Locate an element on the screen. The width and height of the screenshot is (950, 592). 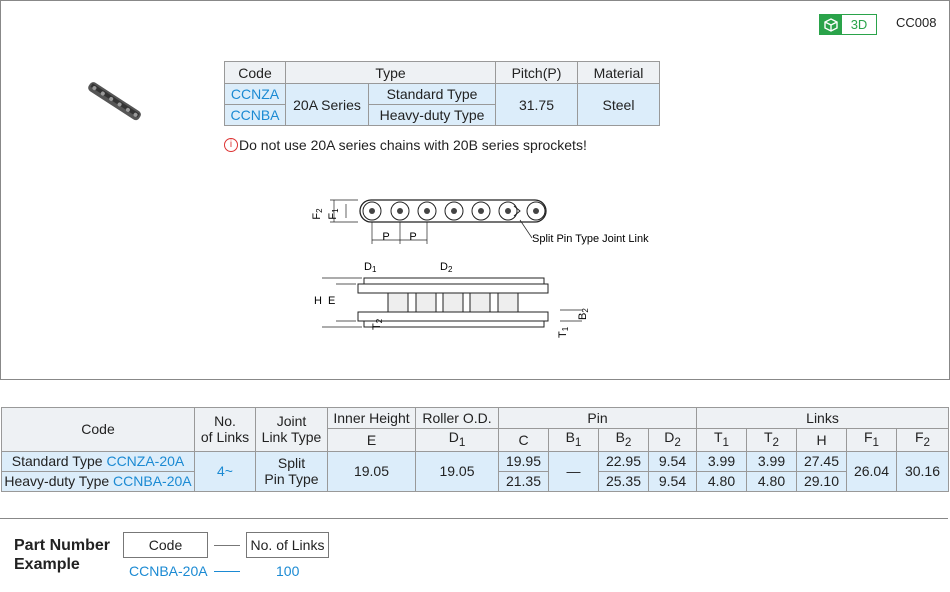
value-t1: 4.80 is located at coordinates (721, 481).